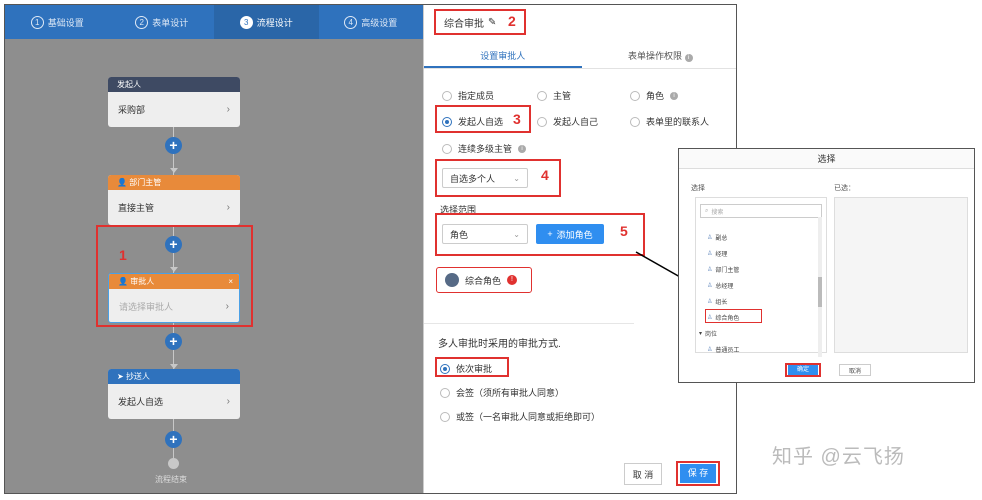  Describe the element at coordinates (717, 212) in the screenshot. I see `search-placeholder: 搜索` at that location.